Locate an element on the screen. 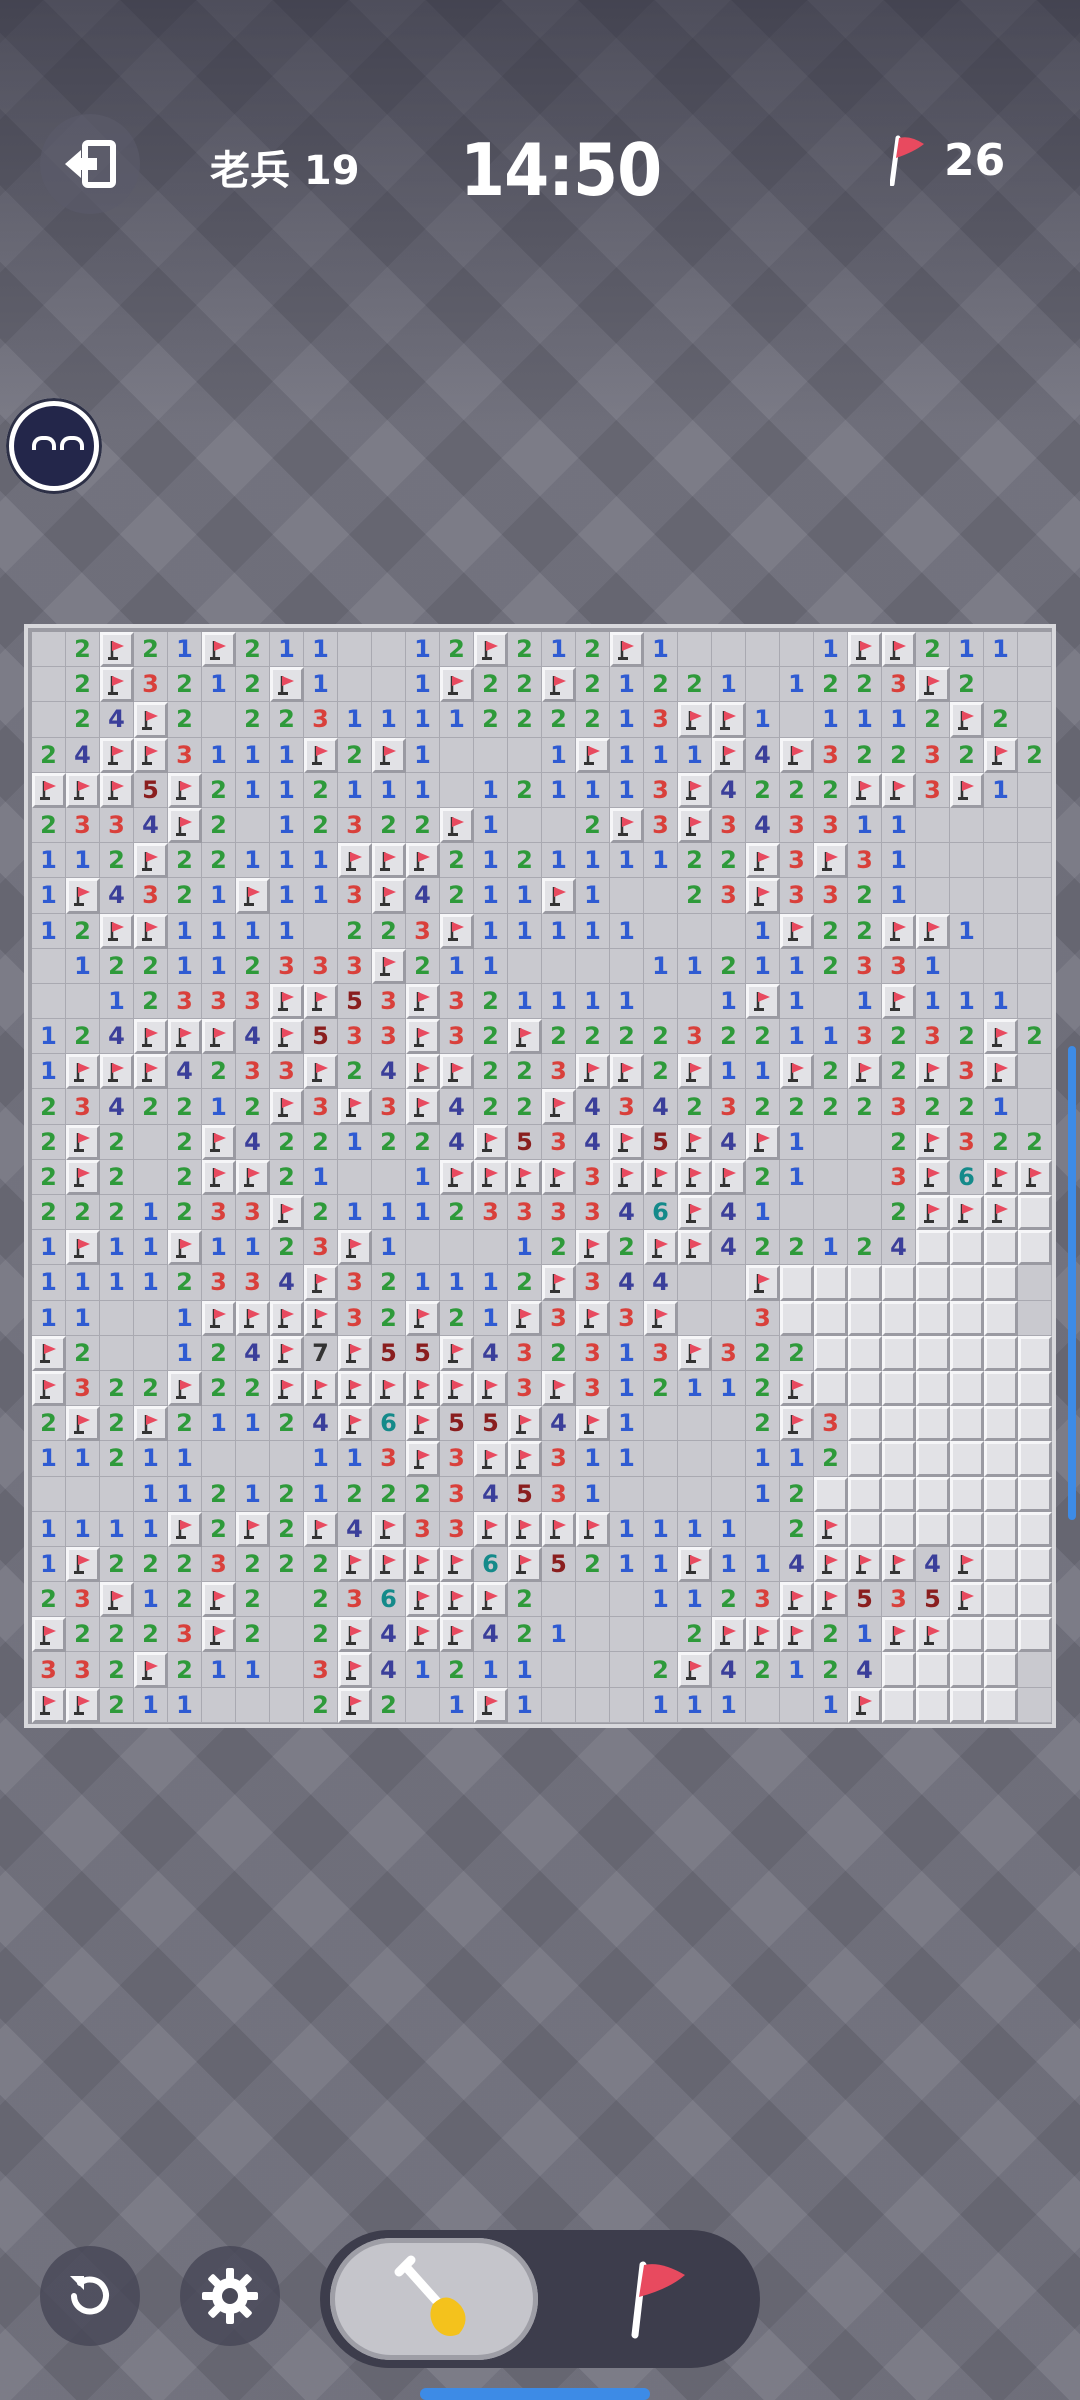 This screenshot has width=1080, height=2400. number-cell: 5 is located at coordinates (491, 1424).